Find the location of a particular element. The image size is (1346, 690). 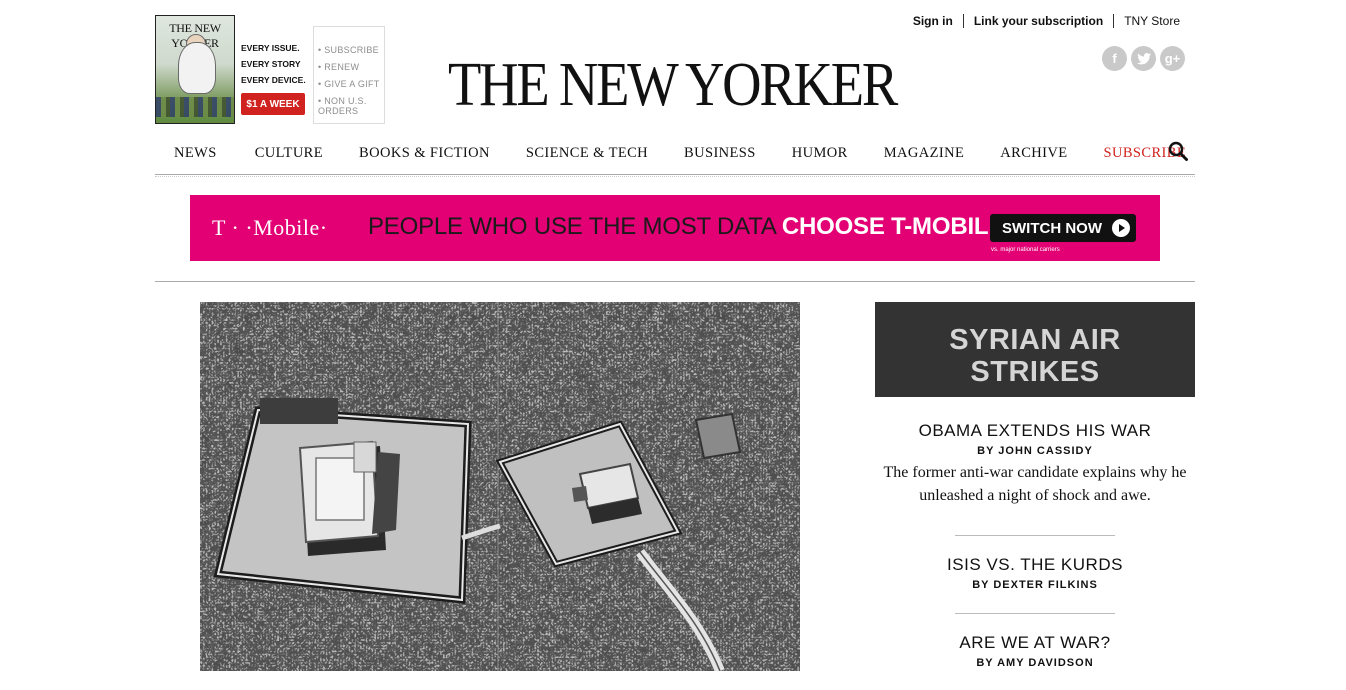

googleplus-icon: g+ is located at coordinates (1172, 58).